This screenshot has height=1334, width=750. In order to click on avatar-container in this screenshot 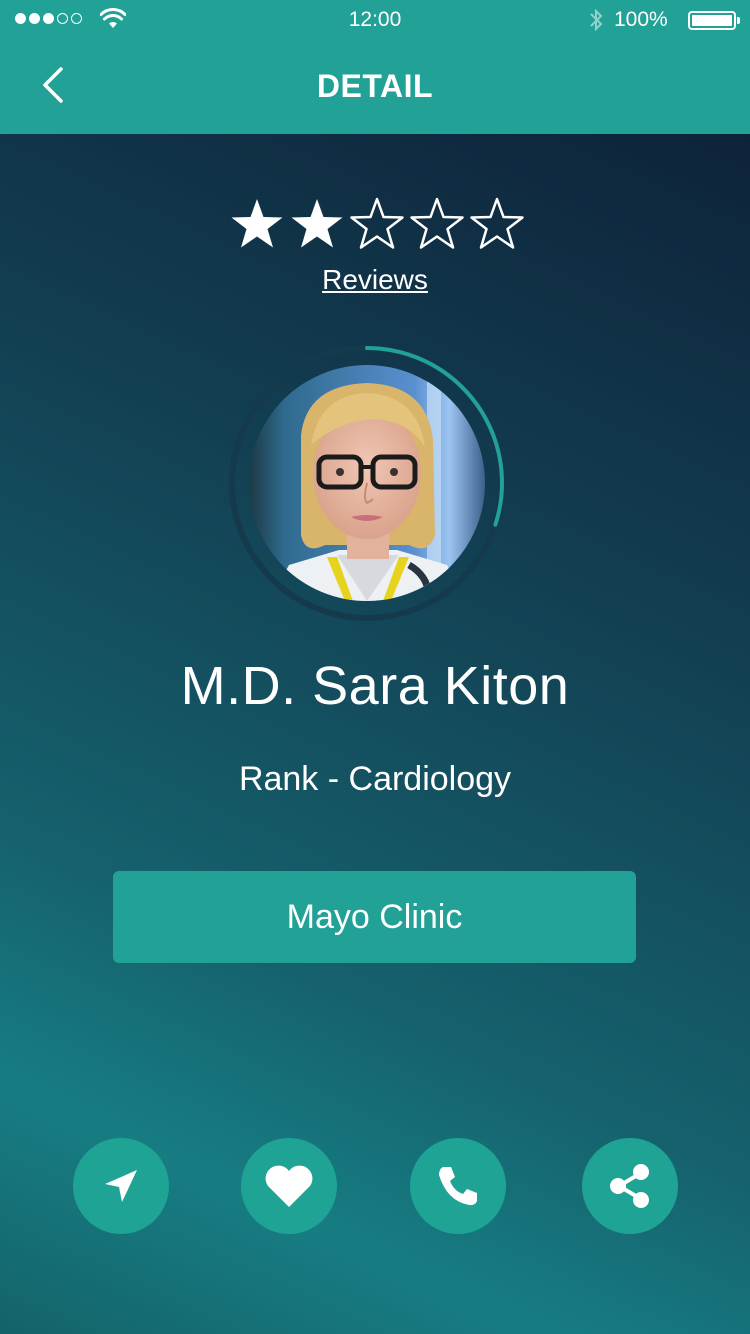, I will do `click(373, 488)`.